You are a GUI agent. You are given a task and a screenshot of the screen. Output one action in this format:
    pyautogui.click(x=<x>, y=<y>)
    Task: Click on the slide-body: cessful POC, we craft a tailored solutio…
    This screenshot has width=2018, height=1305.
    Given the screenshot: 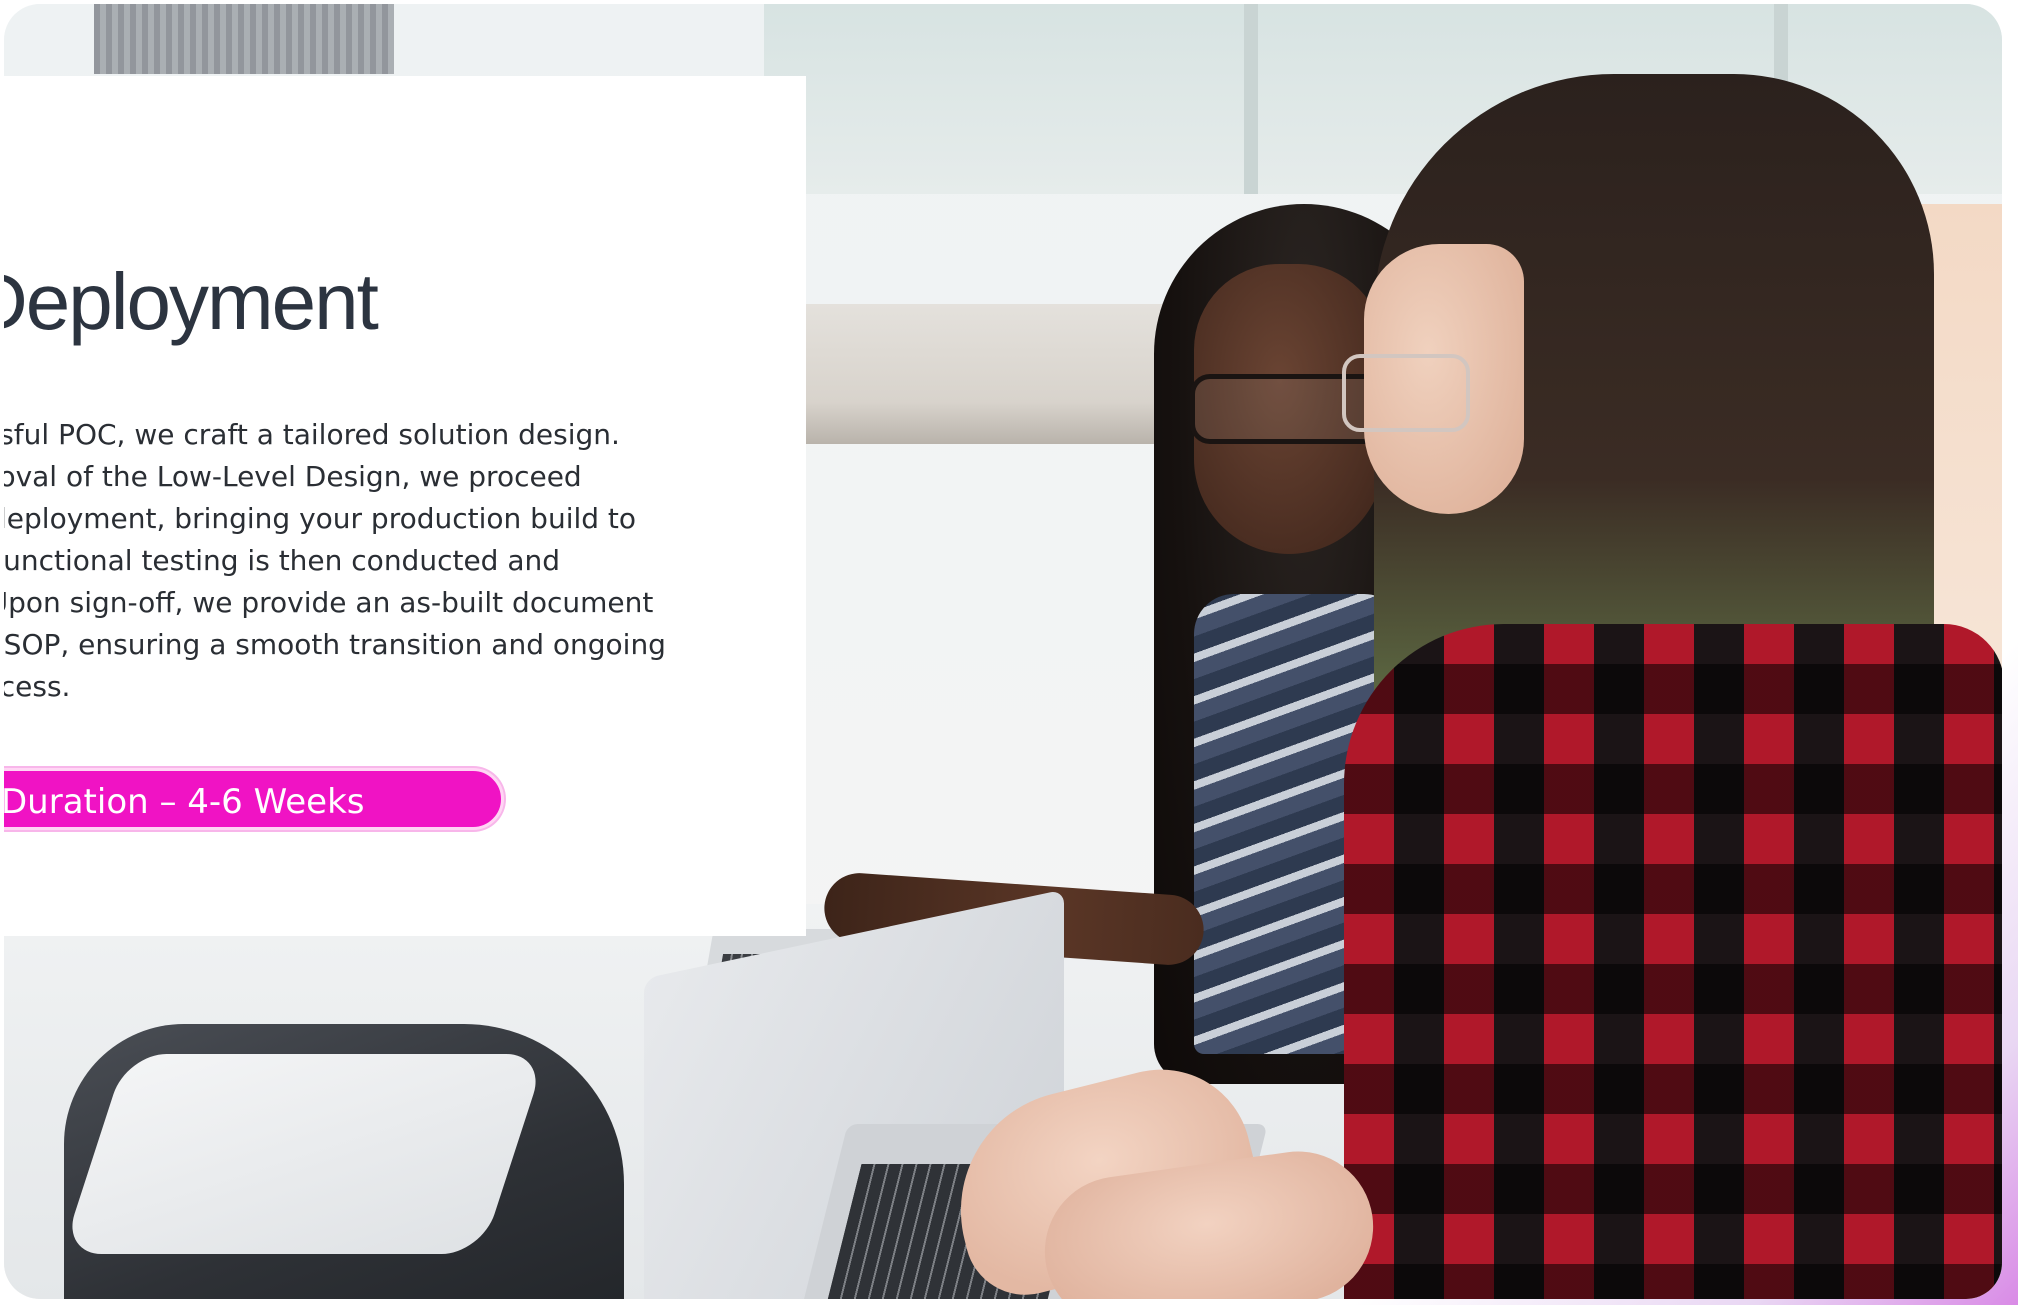 What is the action you would take?
    pyautogui.click(x=368, y=561)
    